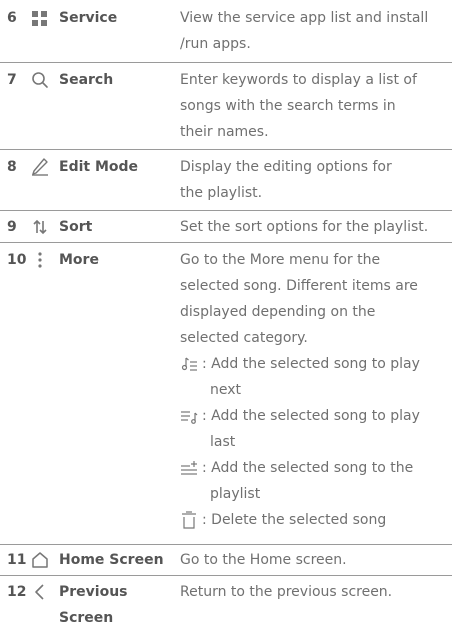 This screenshot has width=452, height=640. I want to click on row-name: Sort, so click(76, 227).